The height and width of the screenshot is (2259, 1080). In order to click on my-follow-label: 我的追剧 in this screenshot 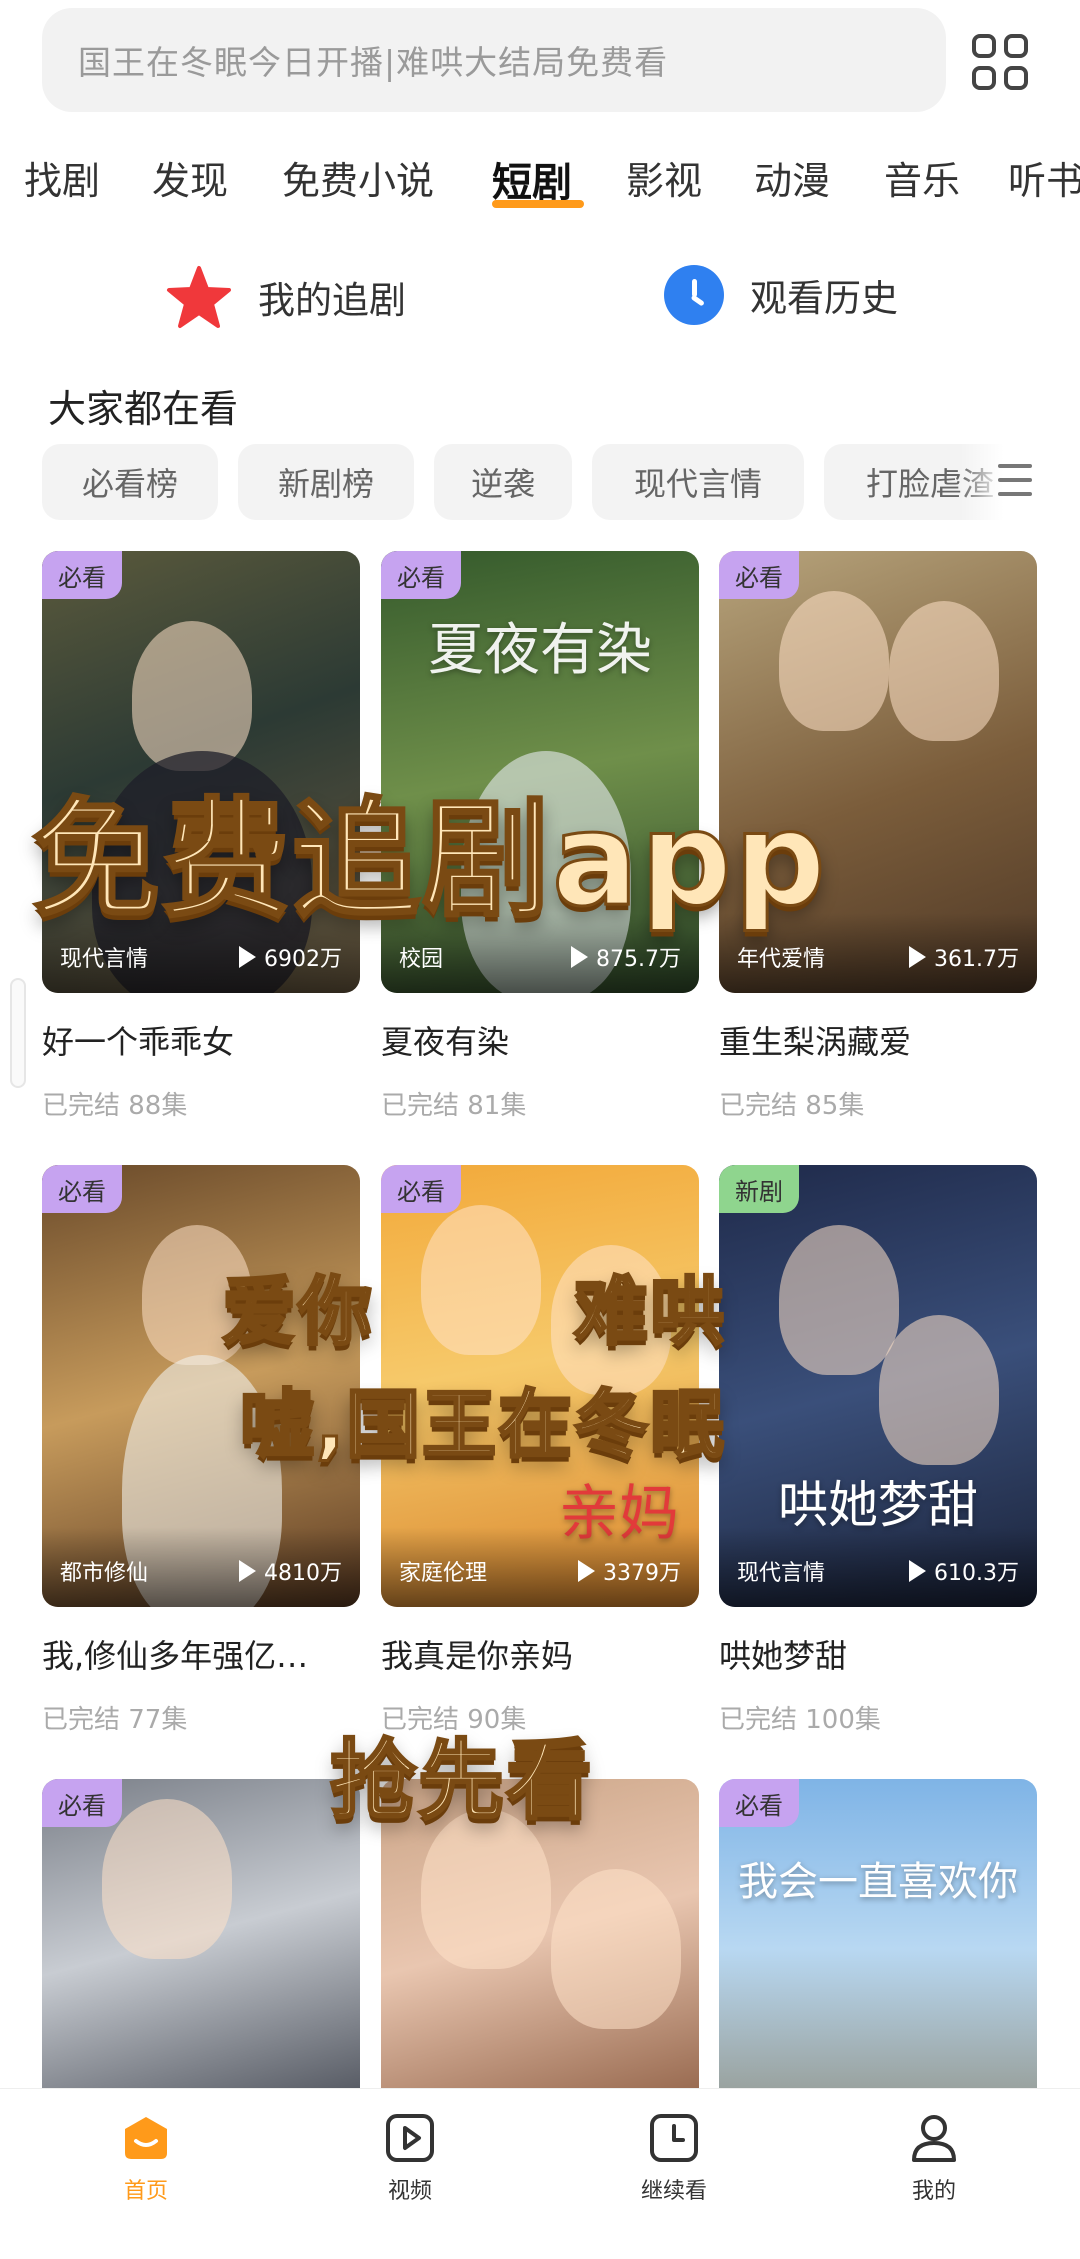, I will do `click(332, 300)`.